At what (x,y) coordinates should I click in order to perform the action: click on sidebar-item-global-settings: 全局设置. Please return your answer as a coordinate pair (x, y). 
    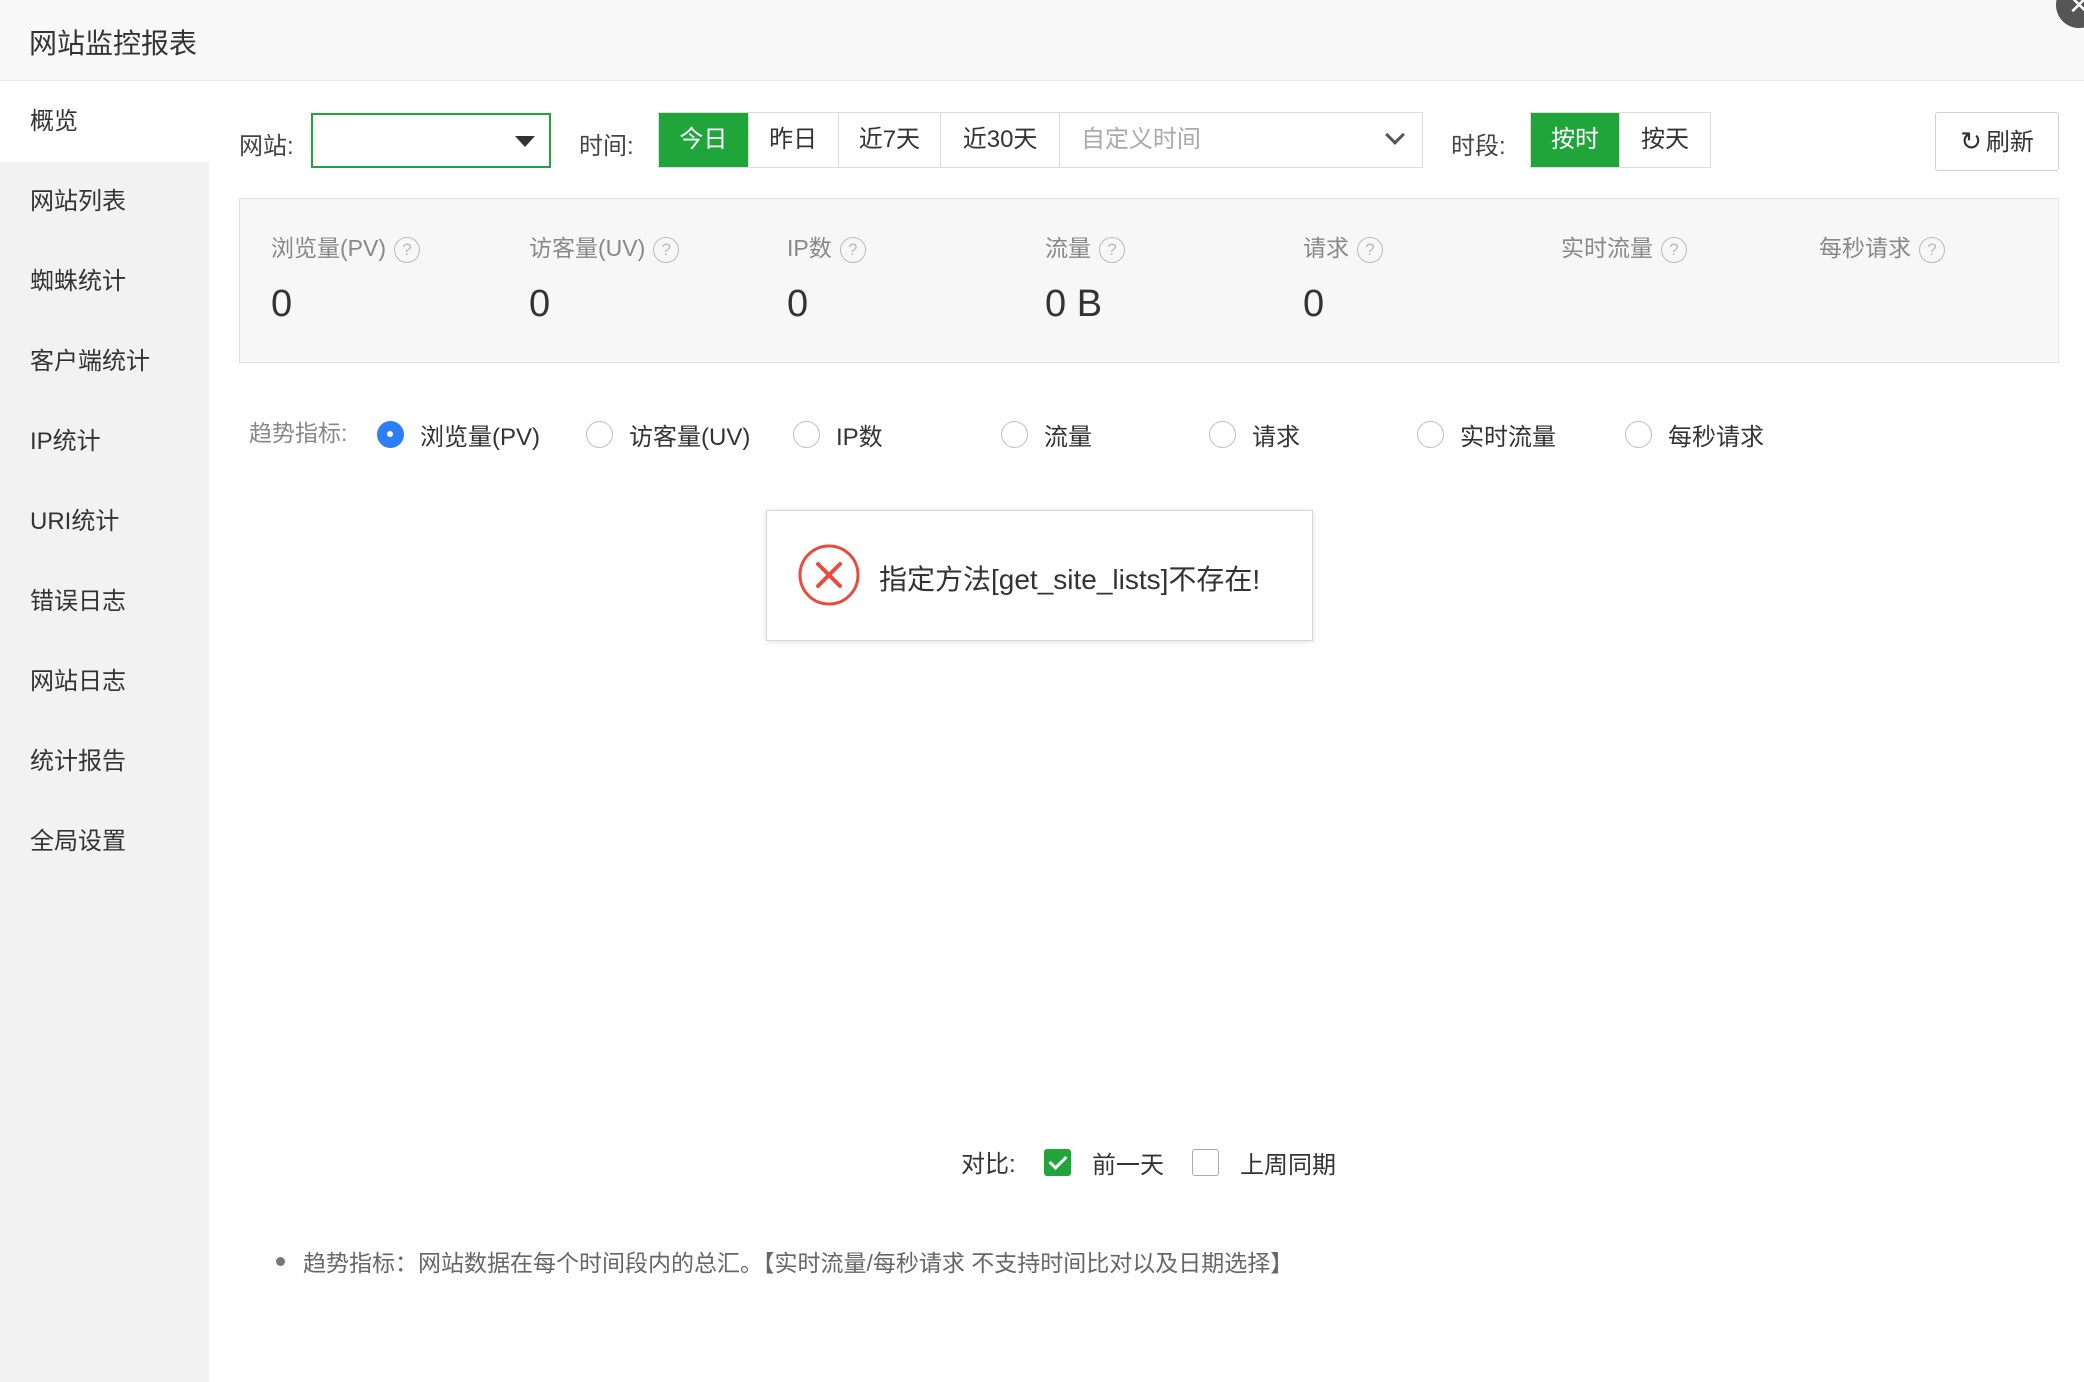
    Looking at the image, I should click on (104, 842).